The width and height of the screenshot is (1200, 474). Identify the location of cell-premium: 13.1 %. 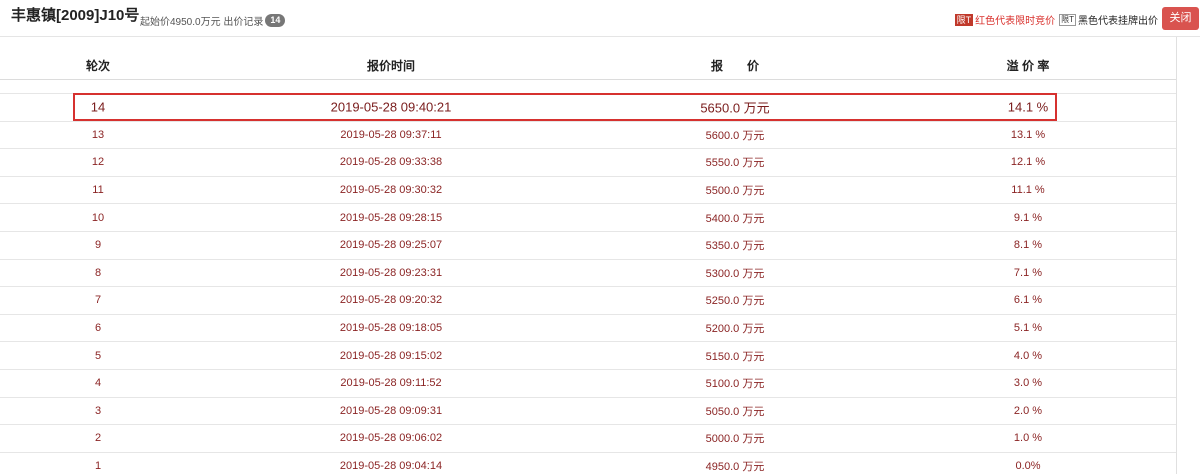
(1028, 134).